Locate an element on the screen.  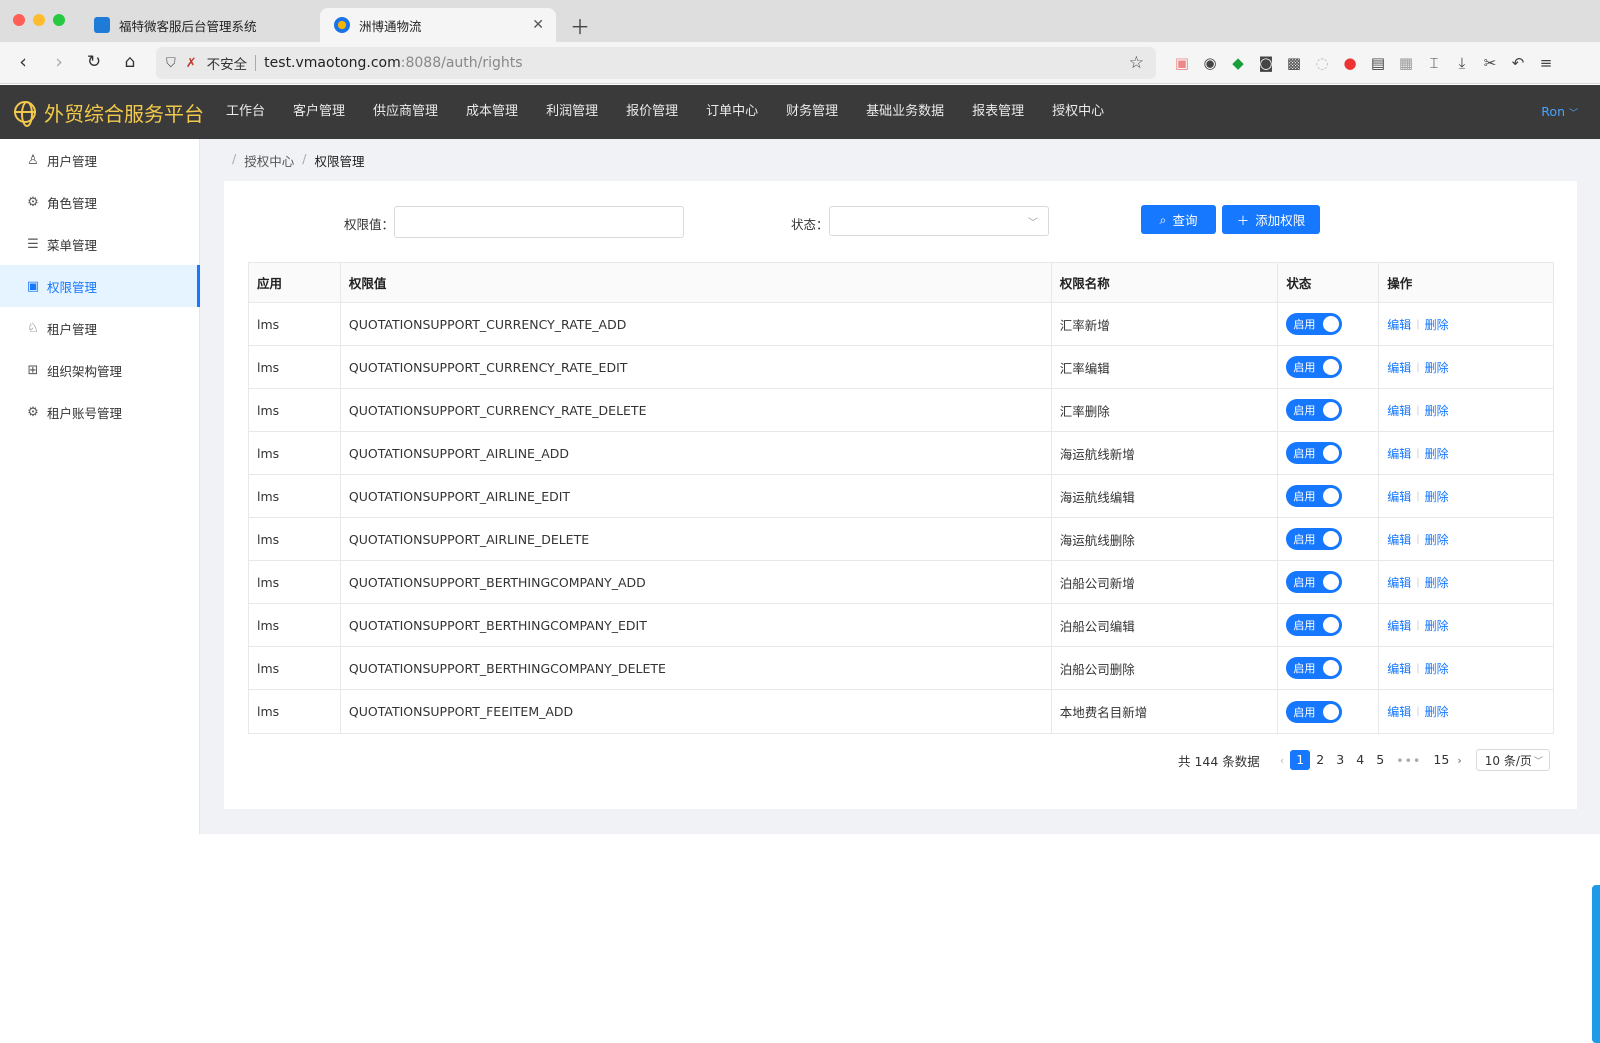
shield-icon: ⛉ is located at coordinates (171, 63).